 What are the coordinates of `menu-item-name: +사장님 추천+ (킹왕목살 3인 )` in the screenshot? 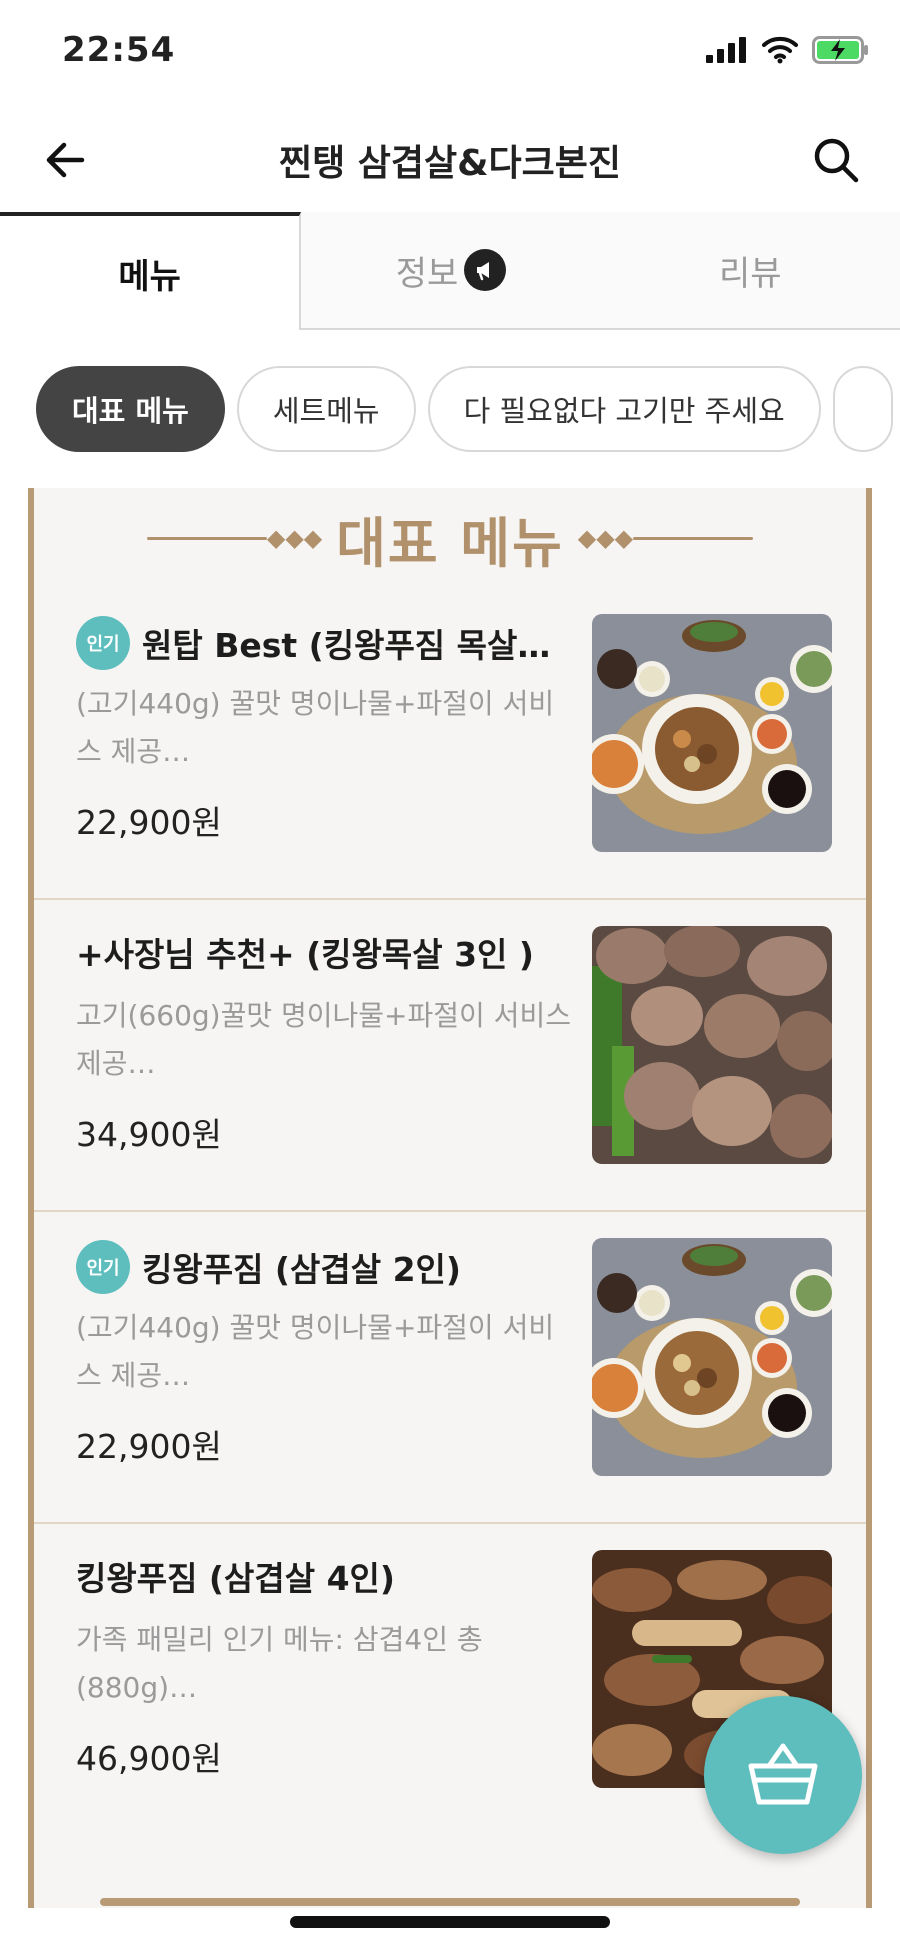 It's located at (331, 952).